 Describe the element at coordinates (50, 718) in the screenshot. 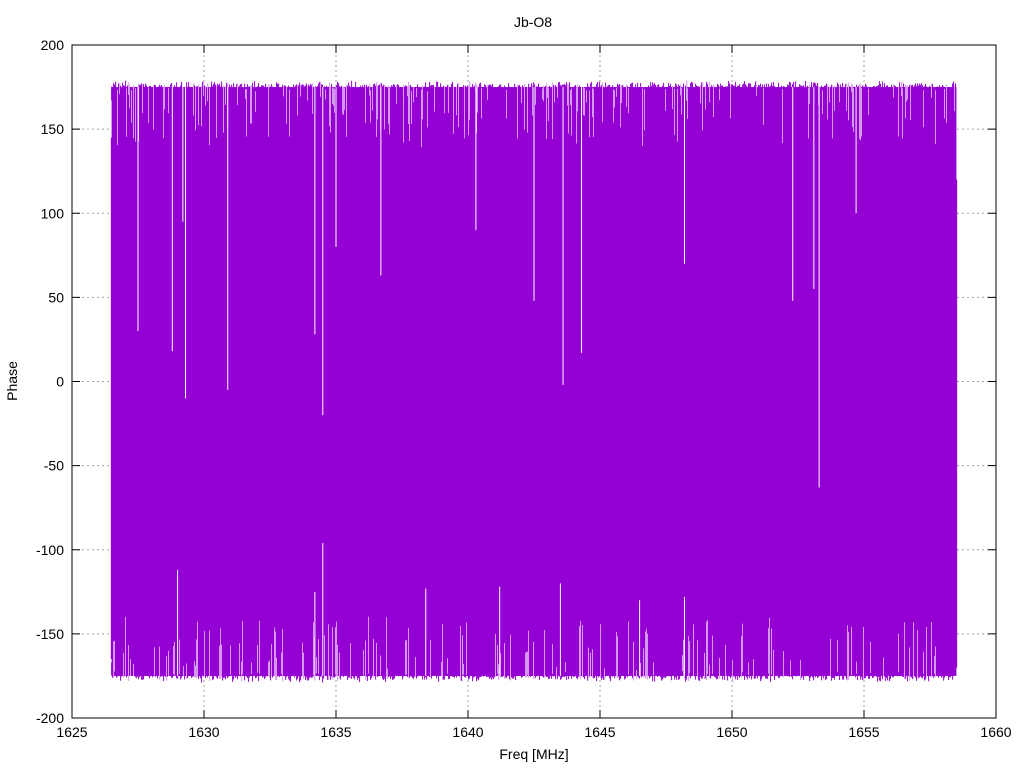

I see `y-tick-label: -200` at that location.